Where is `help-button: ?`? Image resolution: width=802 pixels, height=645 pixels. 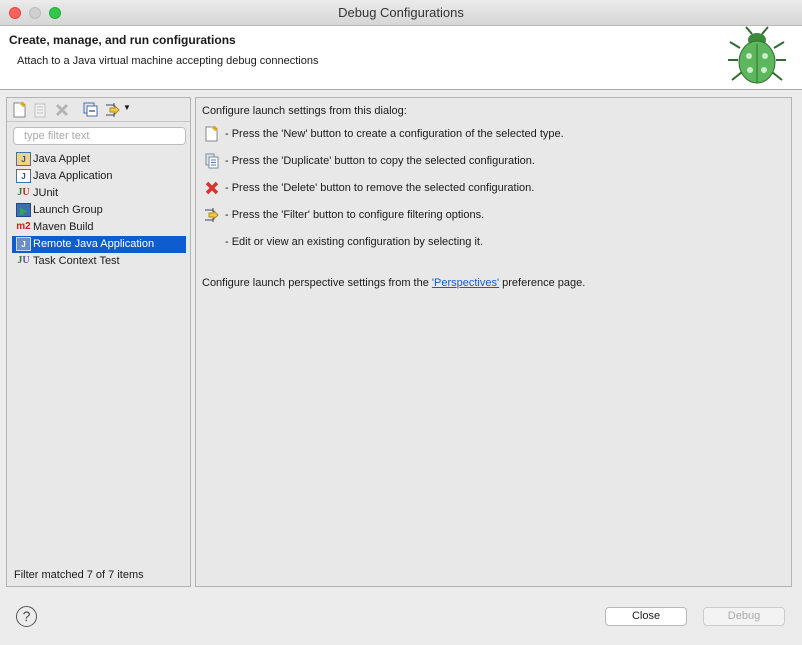
help-button: ? is located at coordinates (26, 616).